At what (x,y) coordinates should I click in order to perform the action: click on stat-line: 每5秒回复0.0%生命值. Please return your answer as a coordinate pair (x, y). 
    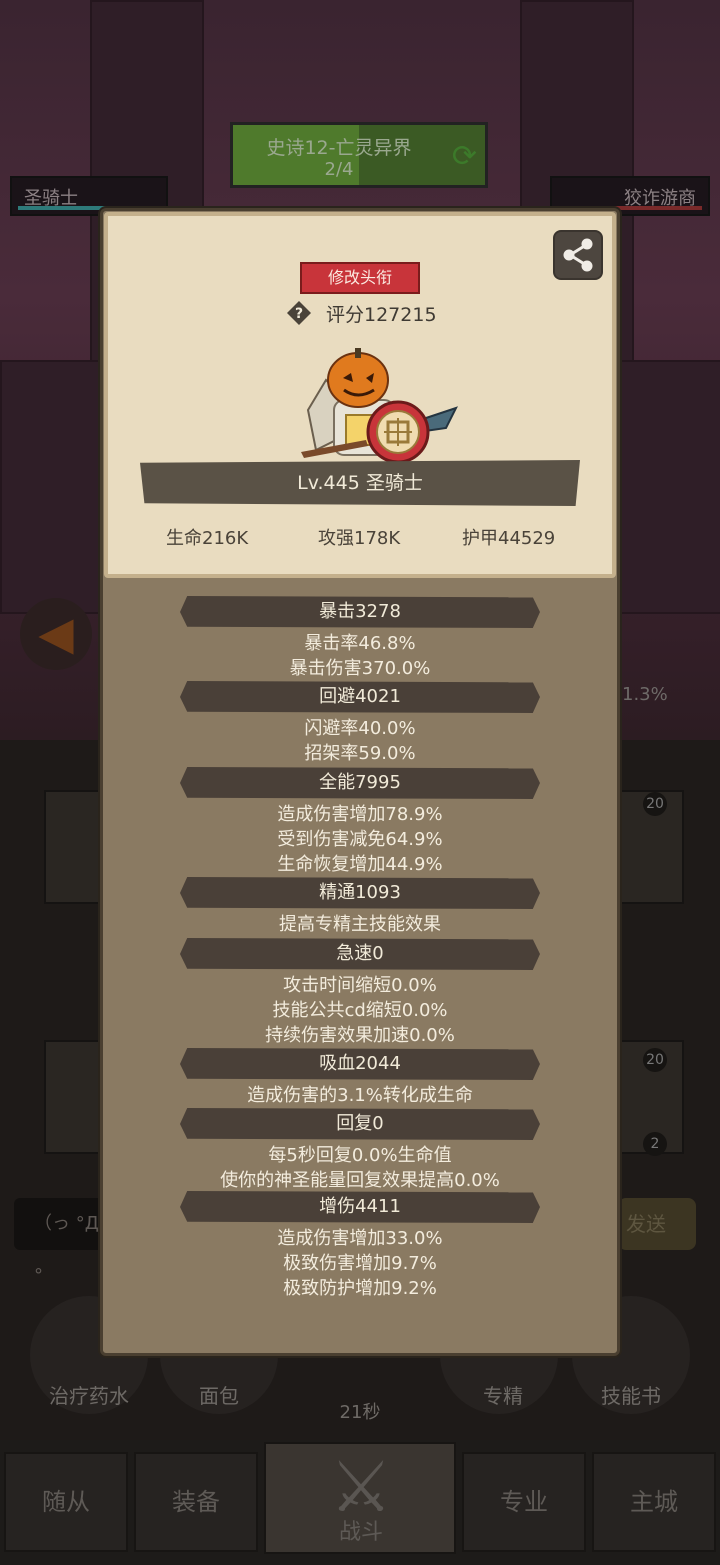
    Looking at the image, I should click on (360, 1155).